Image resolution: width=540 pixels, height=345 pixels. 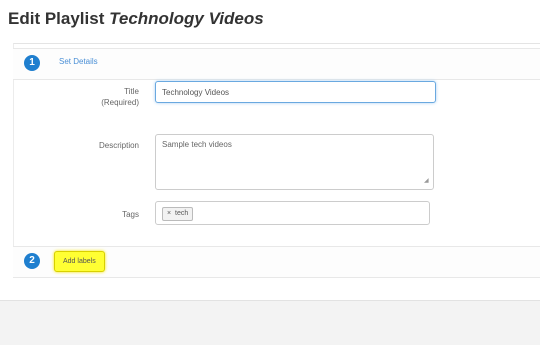 I want to click on tag-remove-icon: ×, so click(x=169, y=213).